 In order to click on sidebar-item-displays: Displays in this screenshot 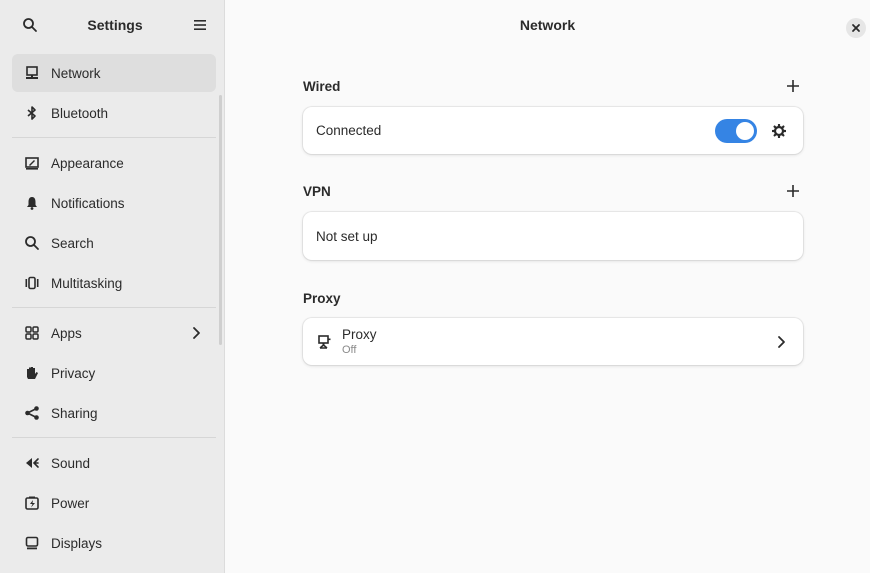, I will do `click(114, 543)`.